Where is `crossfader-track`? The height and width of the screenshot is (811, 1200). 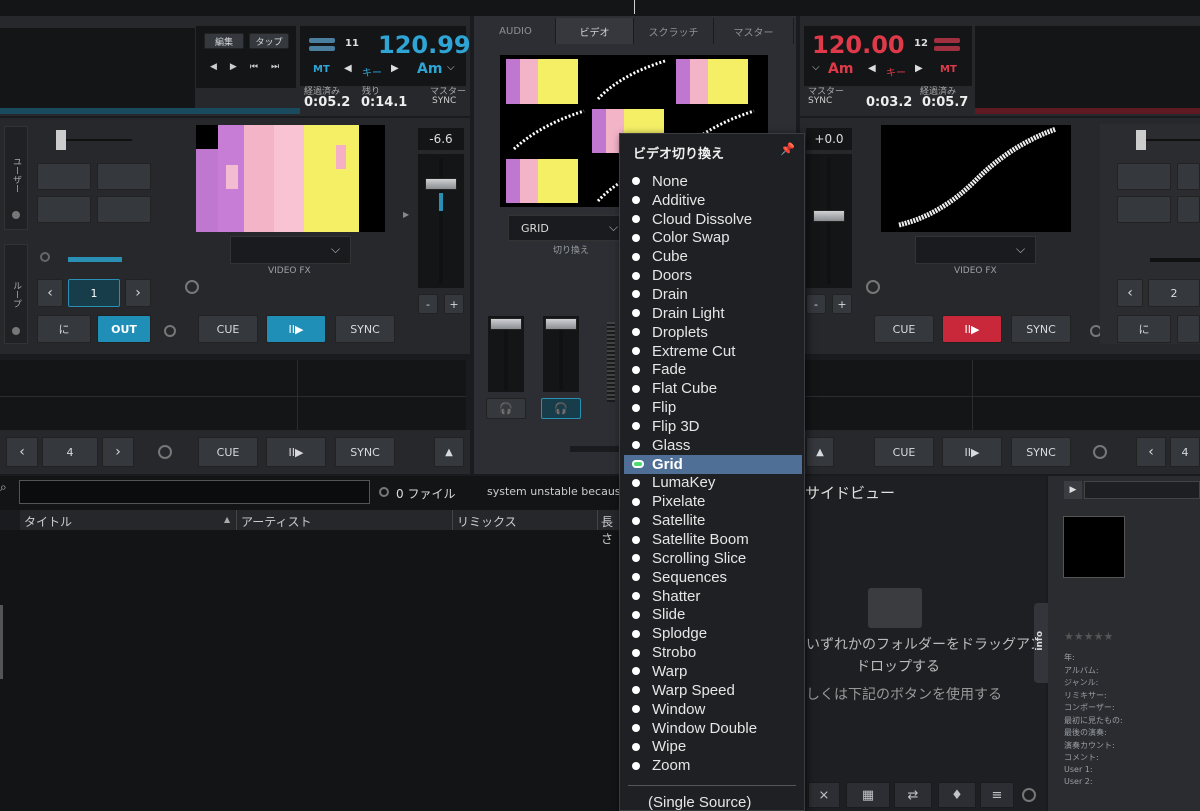
crossfader-track is located at coordinates (595, 449).